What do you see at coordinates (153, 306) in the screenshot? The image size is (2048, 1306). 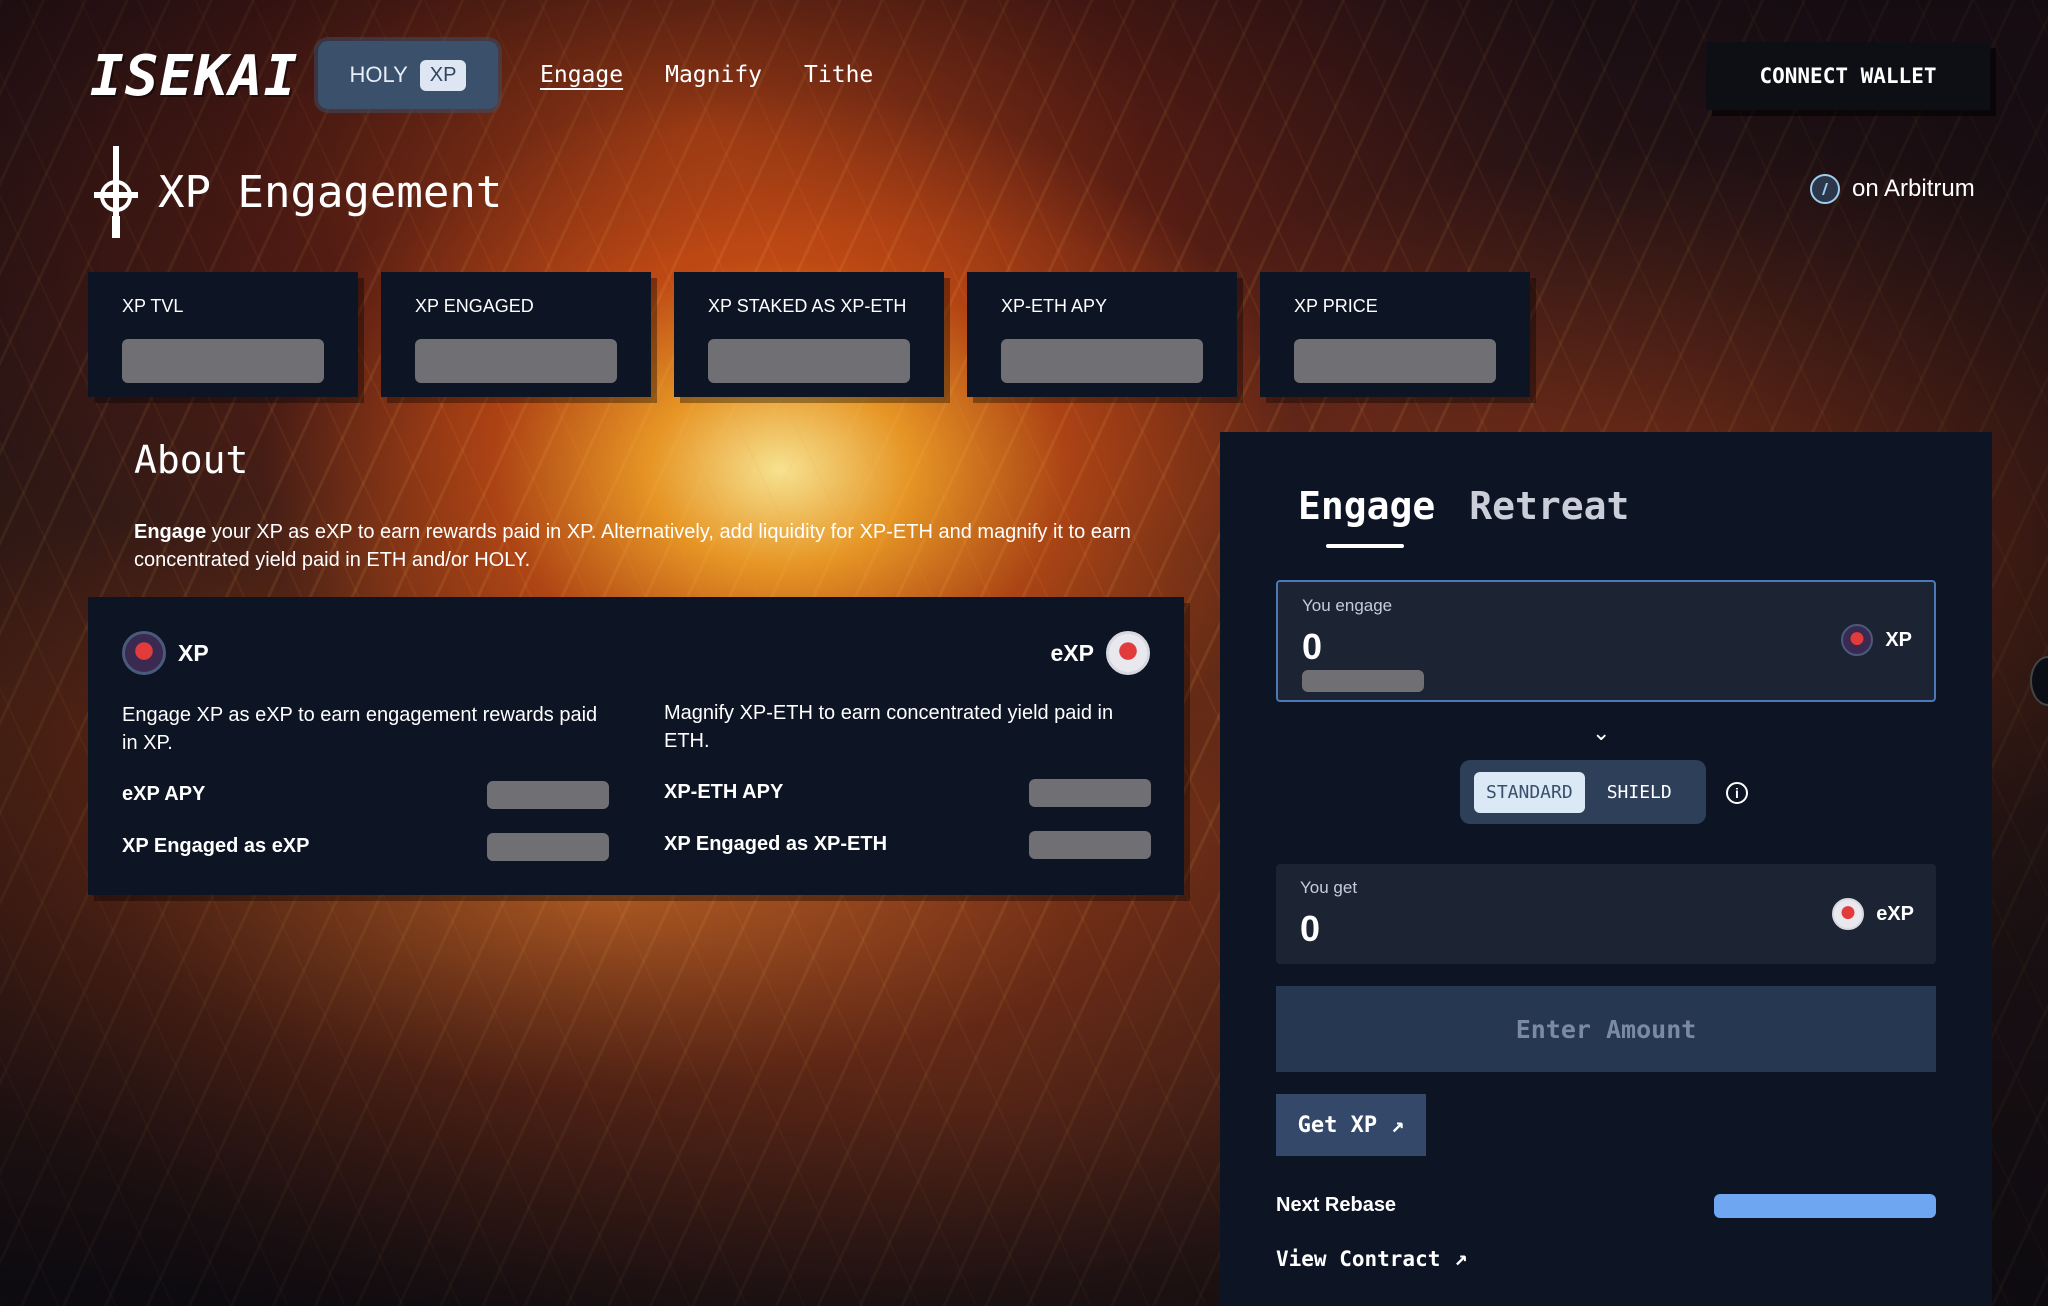 I see `stat-label: XP TVL` at bounding box center [153, 306].